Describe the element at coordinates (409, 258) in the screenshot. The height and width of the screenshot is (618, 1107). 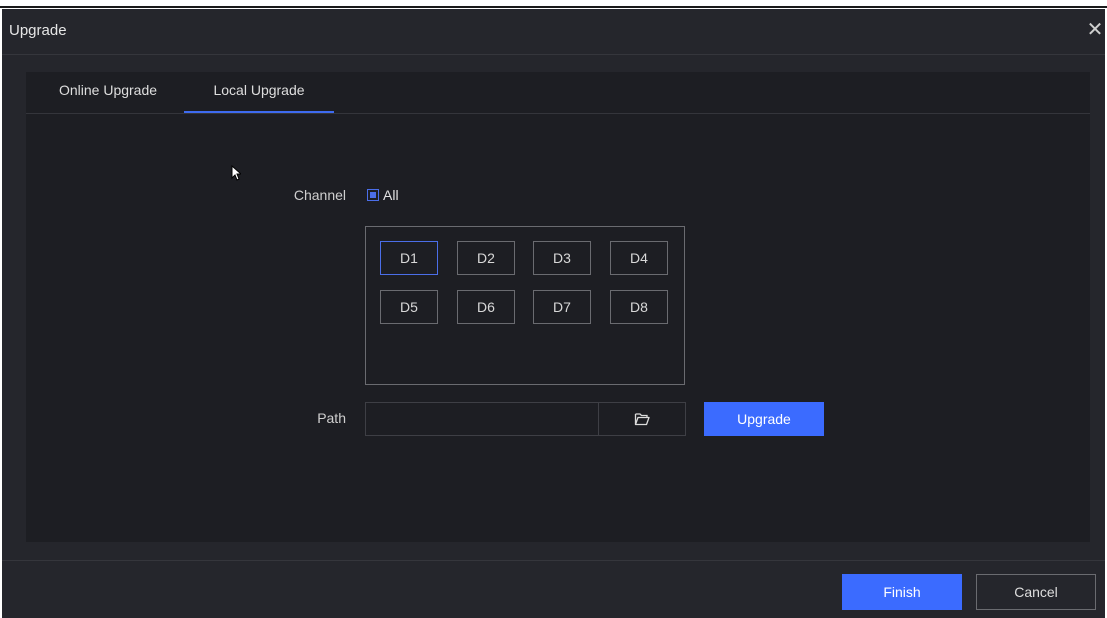
I see `channel-button-d1: D1` at that location.